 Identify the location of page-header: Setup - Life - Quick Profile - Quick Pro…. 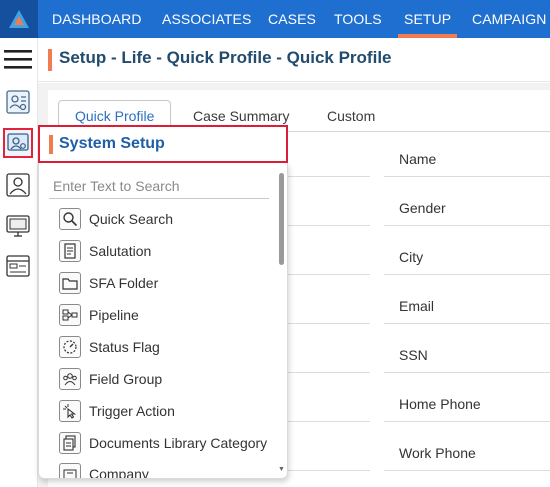
(294, 60).